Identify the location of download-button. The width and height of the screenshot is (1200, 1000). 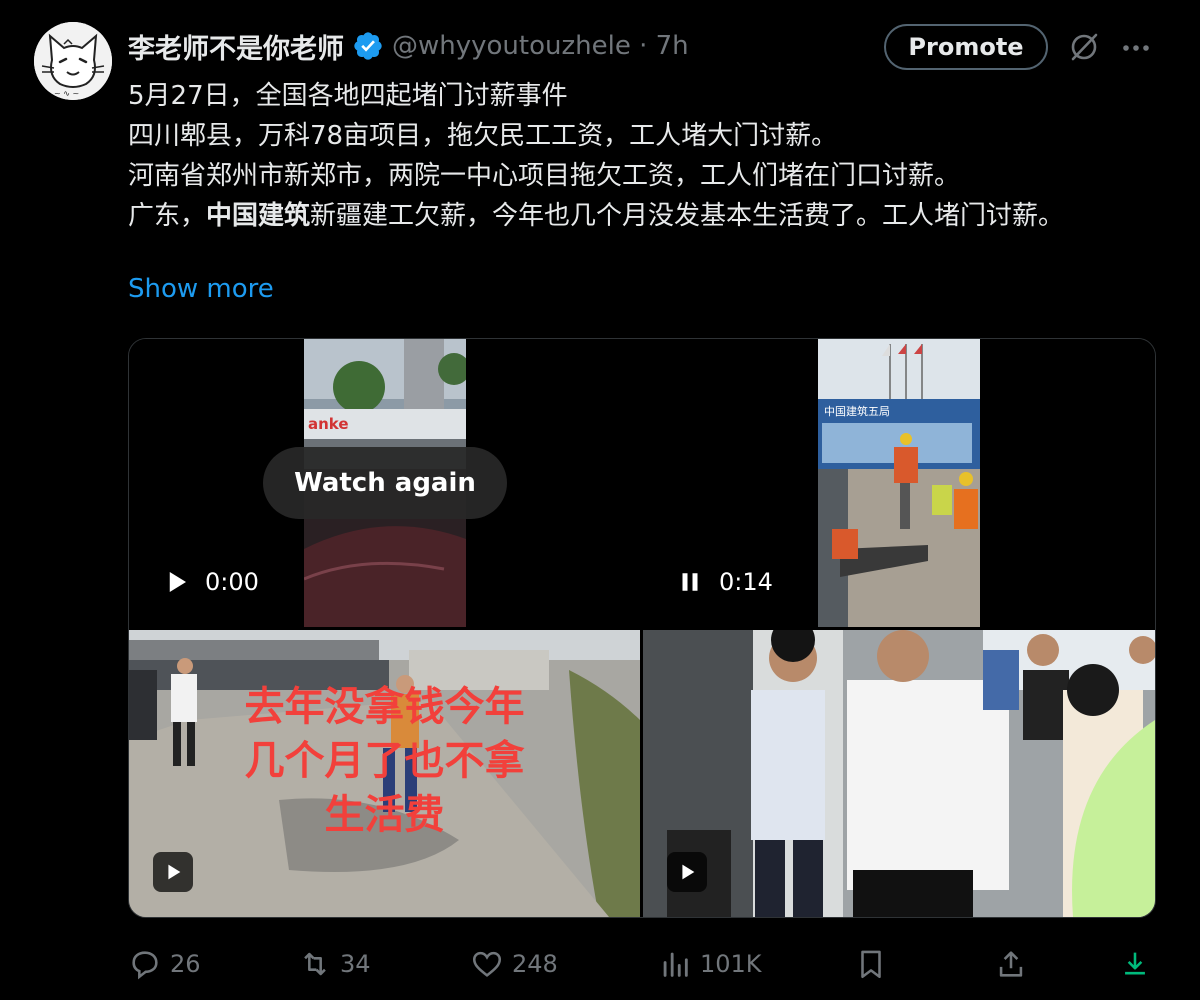
(1135, 964).